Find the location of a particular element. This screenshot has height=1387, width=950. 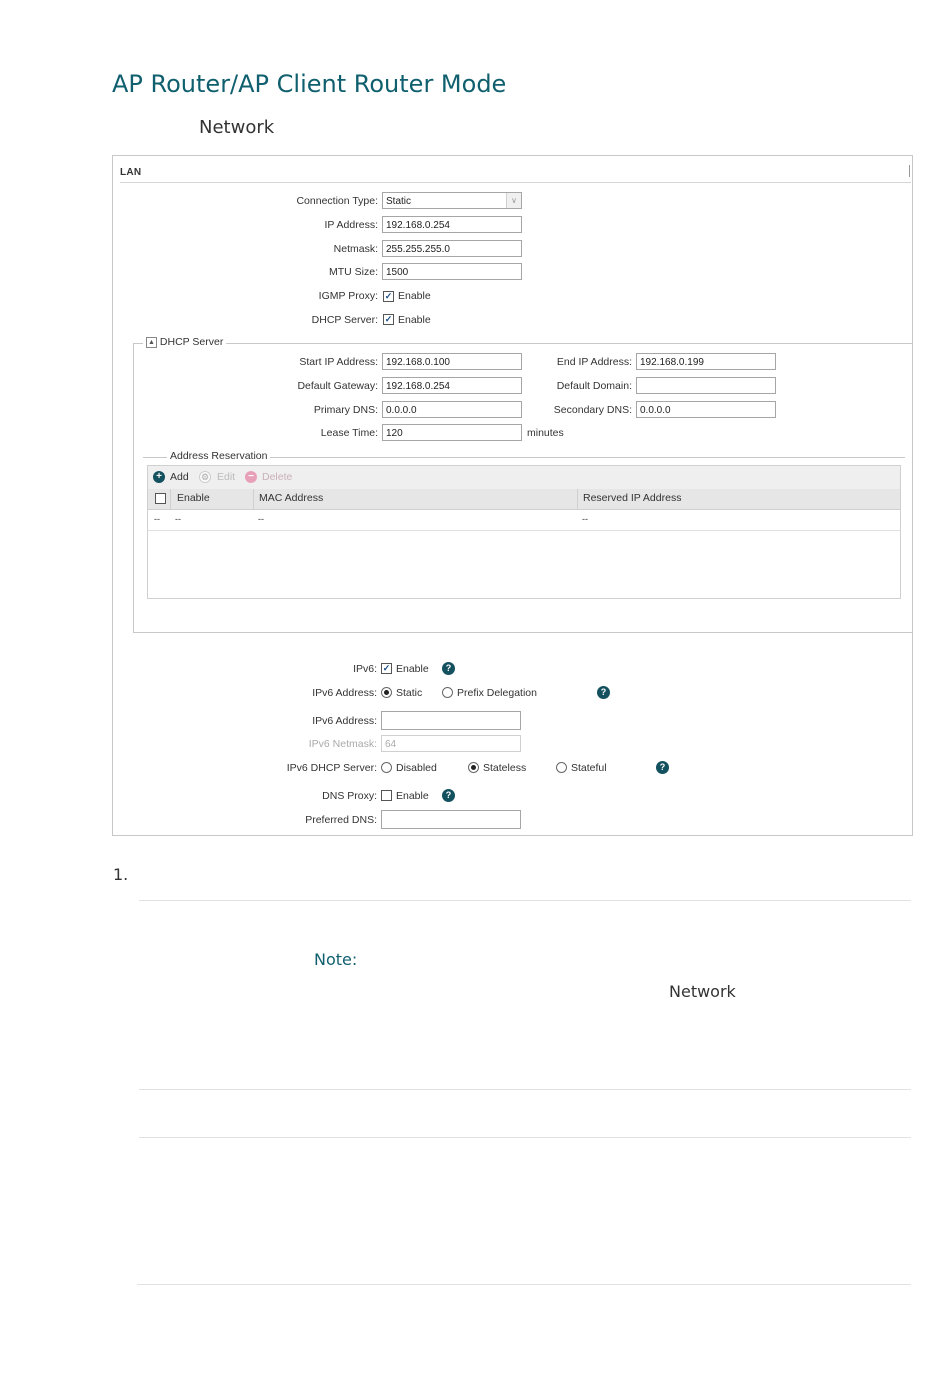

row-cell-reserved-ip: -- is located at coordinates (585, 519).